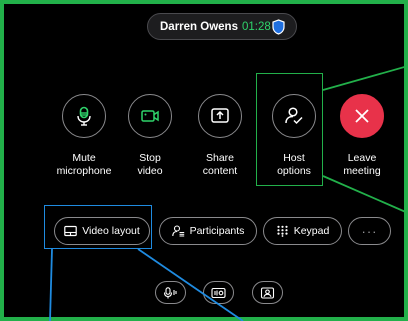 Image resolution: width=408 pixels, height=321 pixels. Describe the element at coordinates (177, 231) in the screenshot. I see `participants-icon` at that location.